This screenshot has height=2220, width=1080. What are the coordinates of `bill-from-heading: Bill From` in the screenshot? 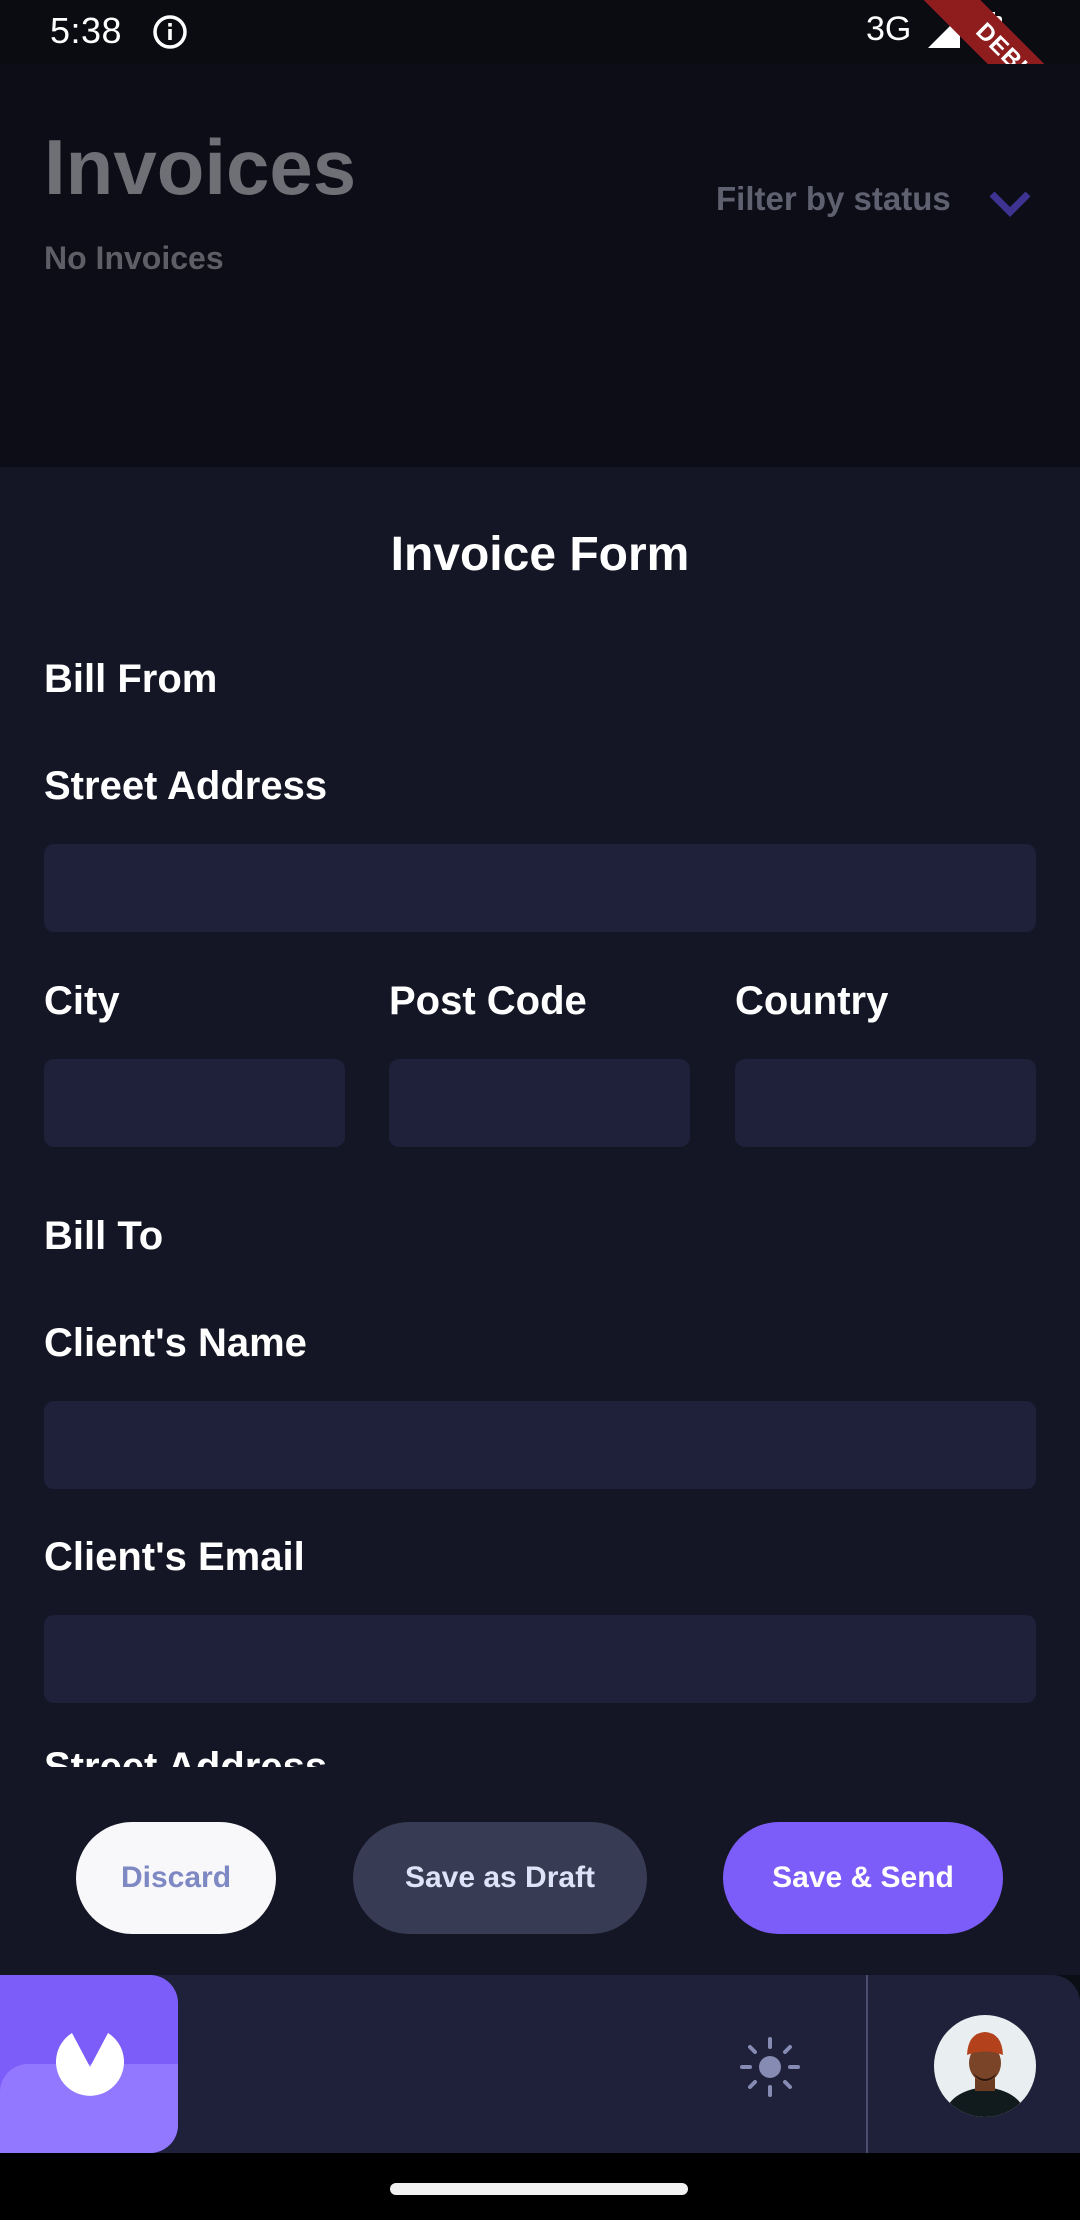 It's located at (131, 679).